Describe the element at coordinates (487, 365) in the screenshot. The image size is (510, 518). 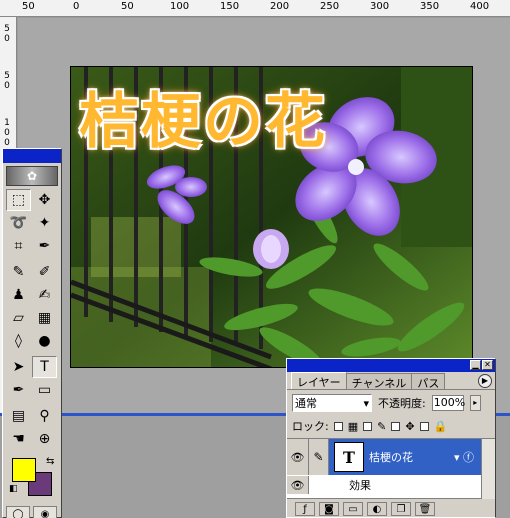
I see `close-icon: ✕` at that location.